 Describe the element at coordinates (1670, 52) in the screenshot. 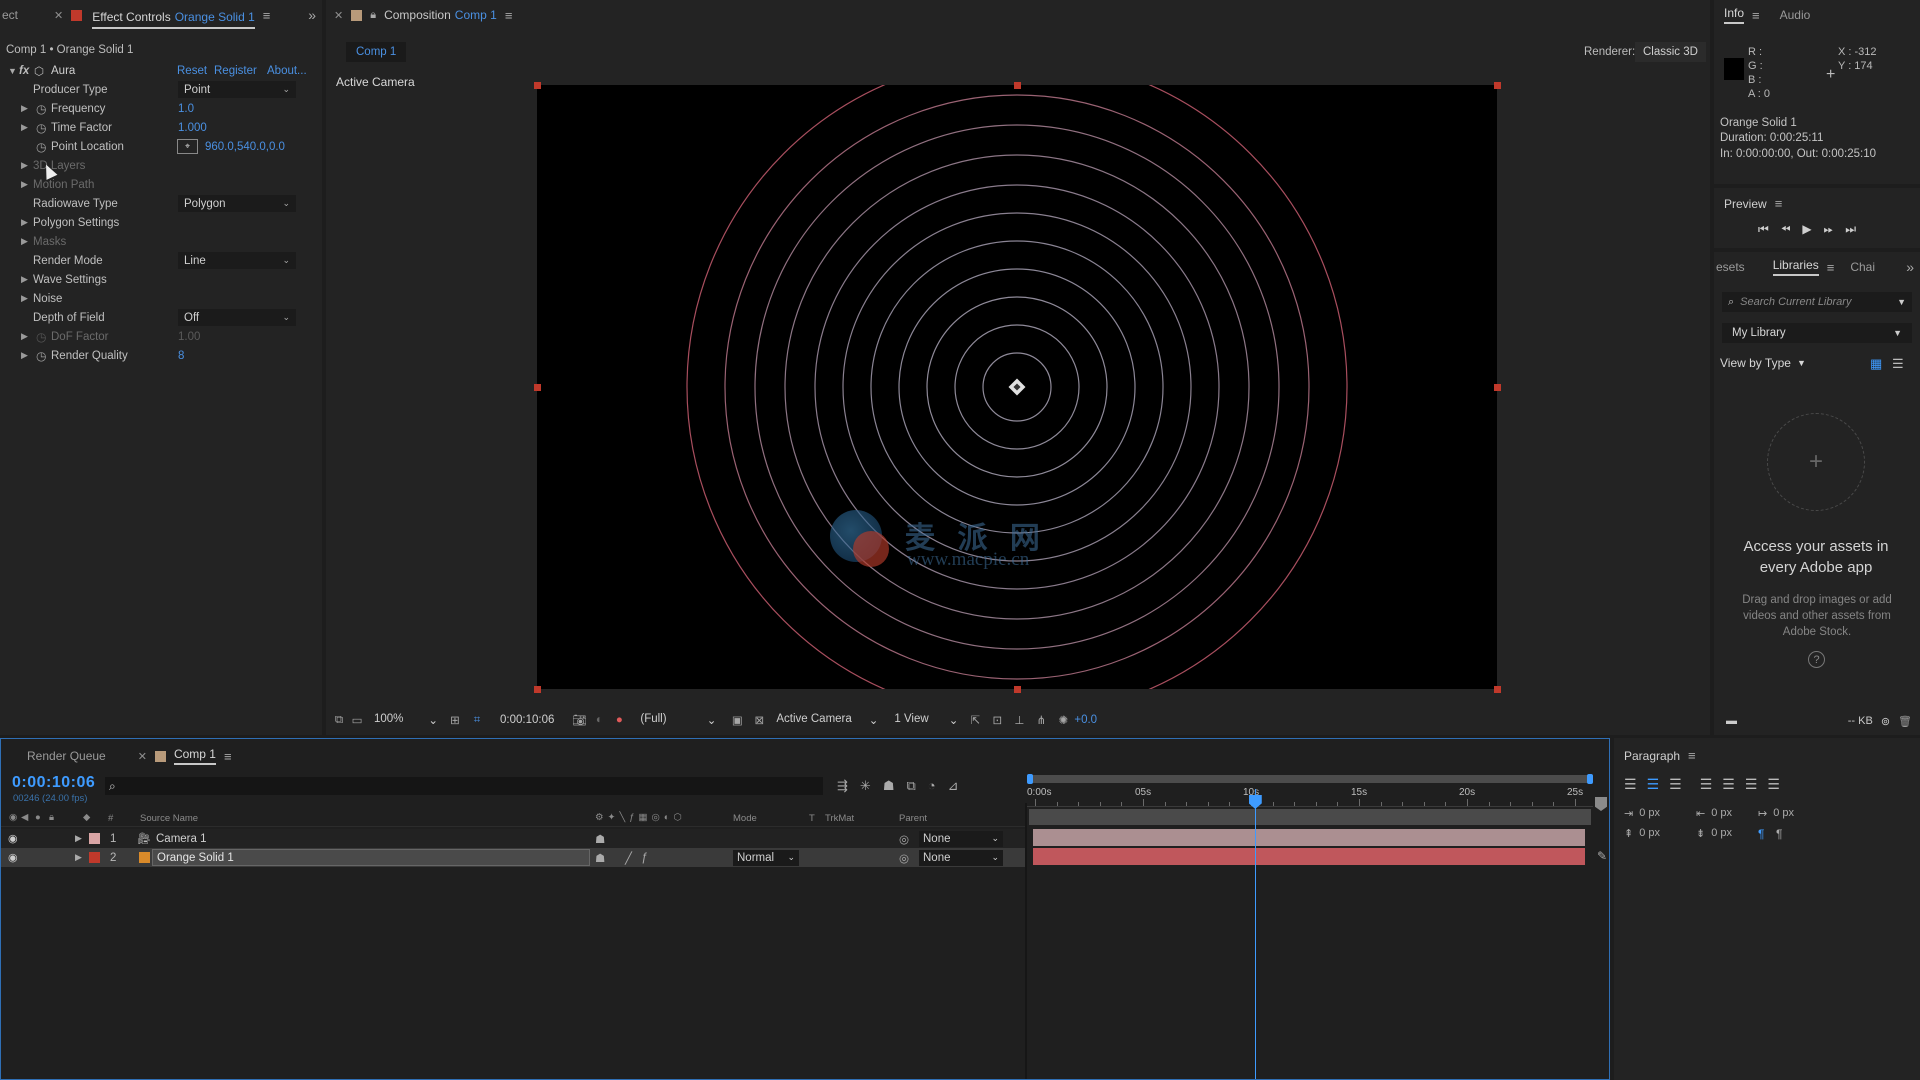

I see `renderer-button: Classic 3D` at that location.